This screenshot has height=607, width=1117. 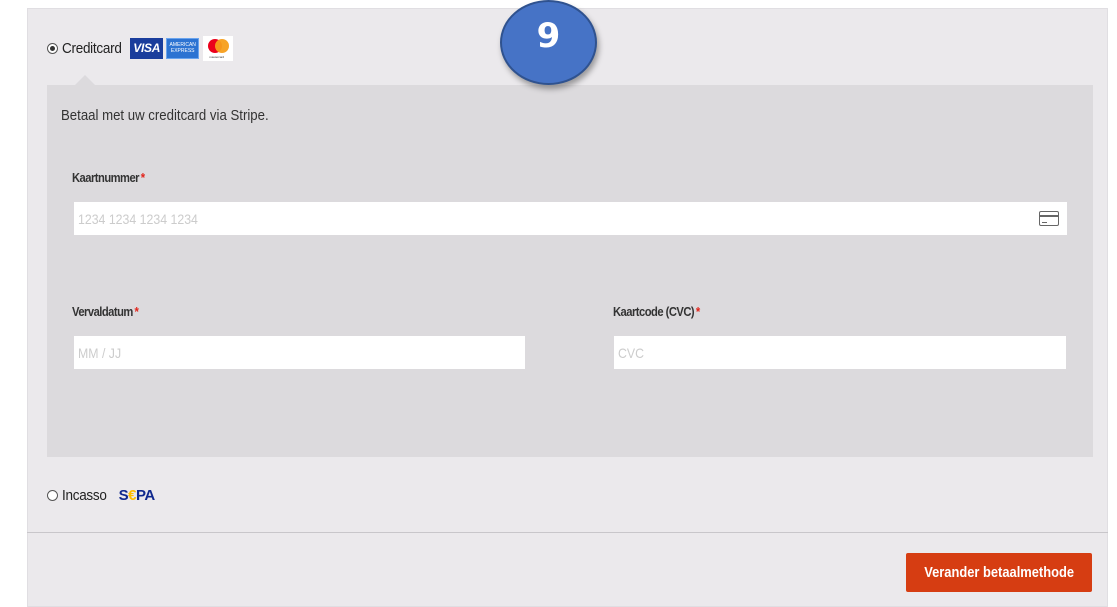 What do you see at coordinates (52, 495) in the screenshot?
I see `incasso-radio` at bounding box center [52, 495].